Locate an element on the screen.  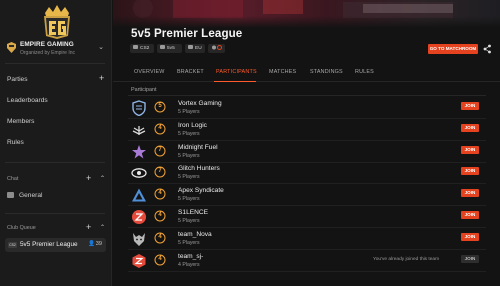
region-tag: EU is located at coordinates (195, 48).